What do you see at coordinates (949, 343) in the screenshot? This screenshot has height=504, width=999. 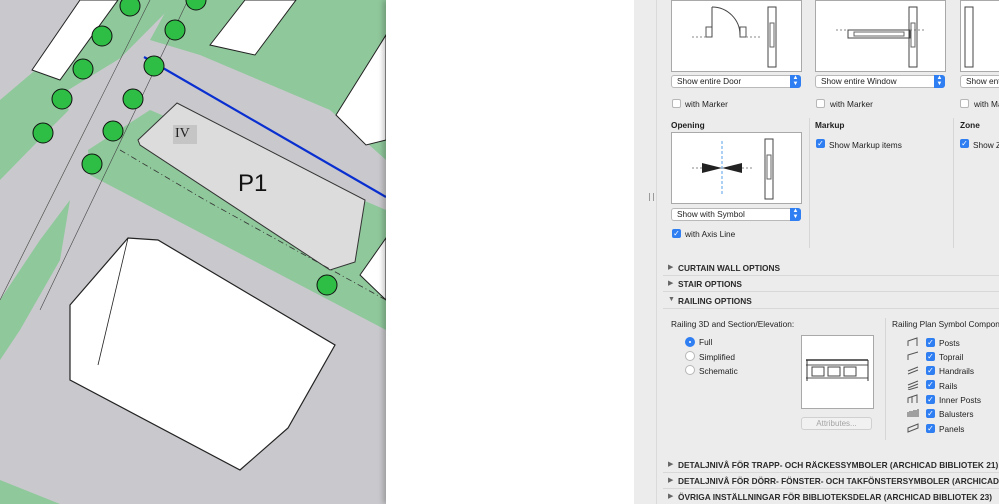 I see `posts-label: Posts` at bounding box center [949, 343].